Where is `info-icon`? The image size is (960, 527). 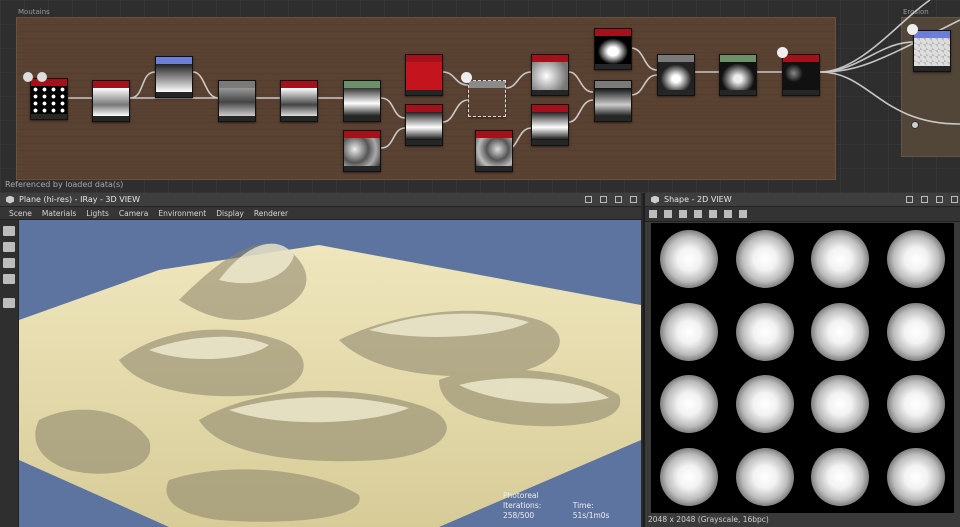
info-icon is located at coordinates (728, 214).